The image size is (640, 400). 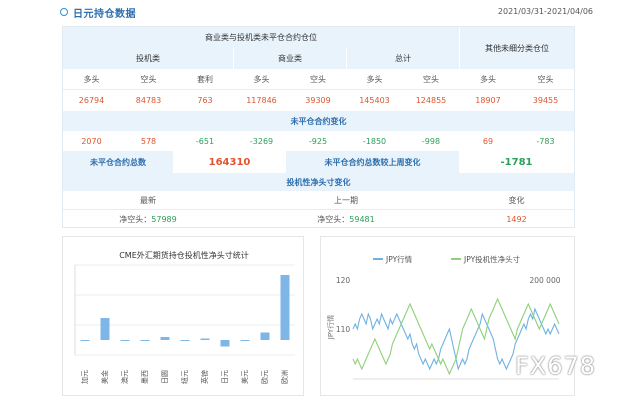 I want to click on value-cell-6: 124855, so click(x=431, y=100).